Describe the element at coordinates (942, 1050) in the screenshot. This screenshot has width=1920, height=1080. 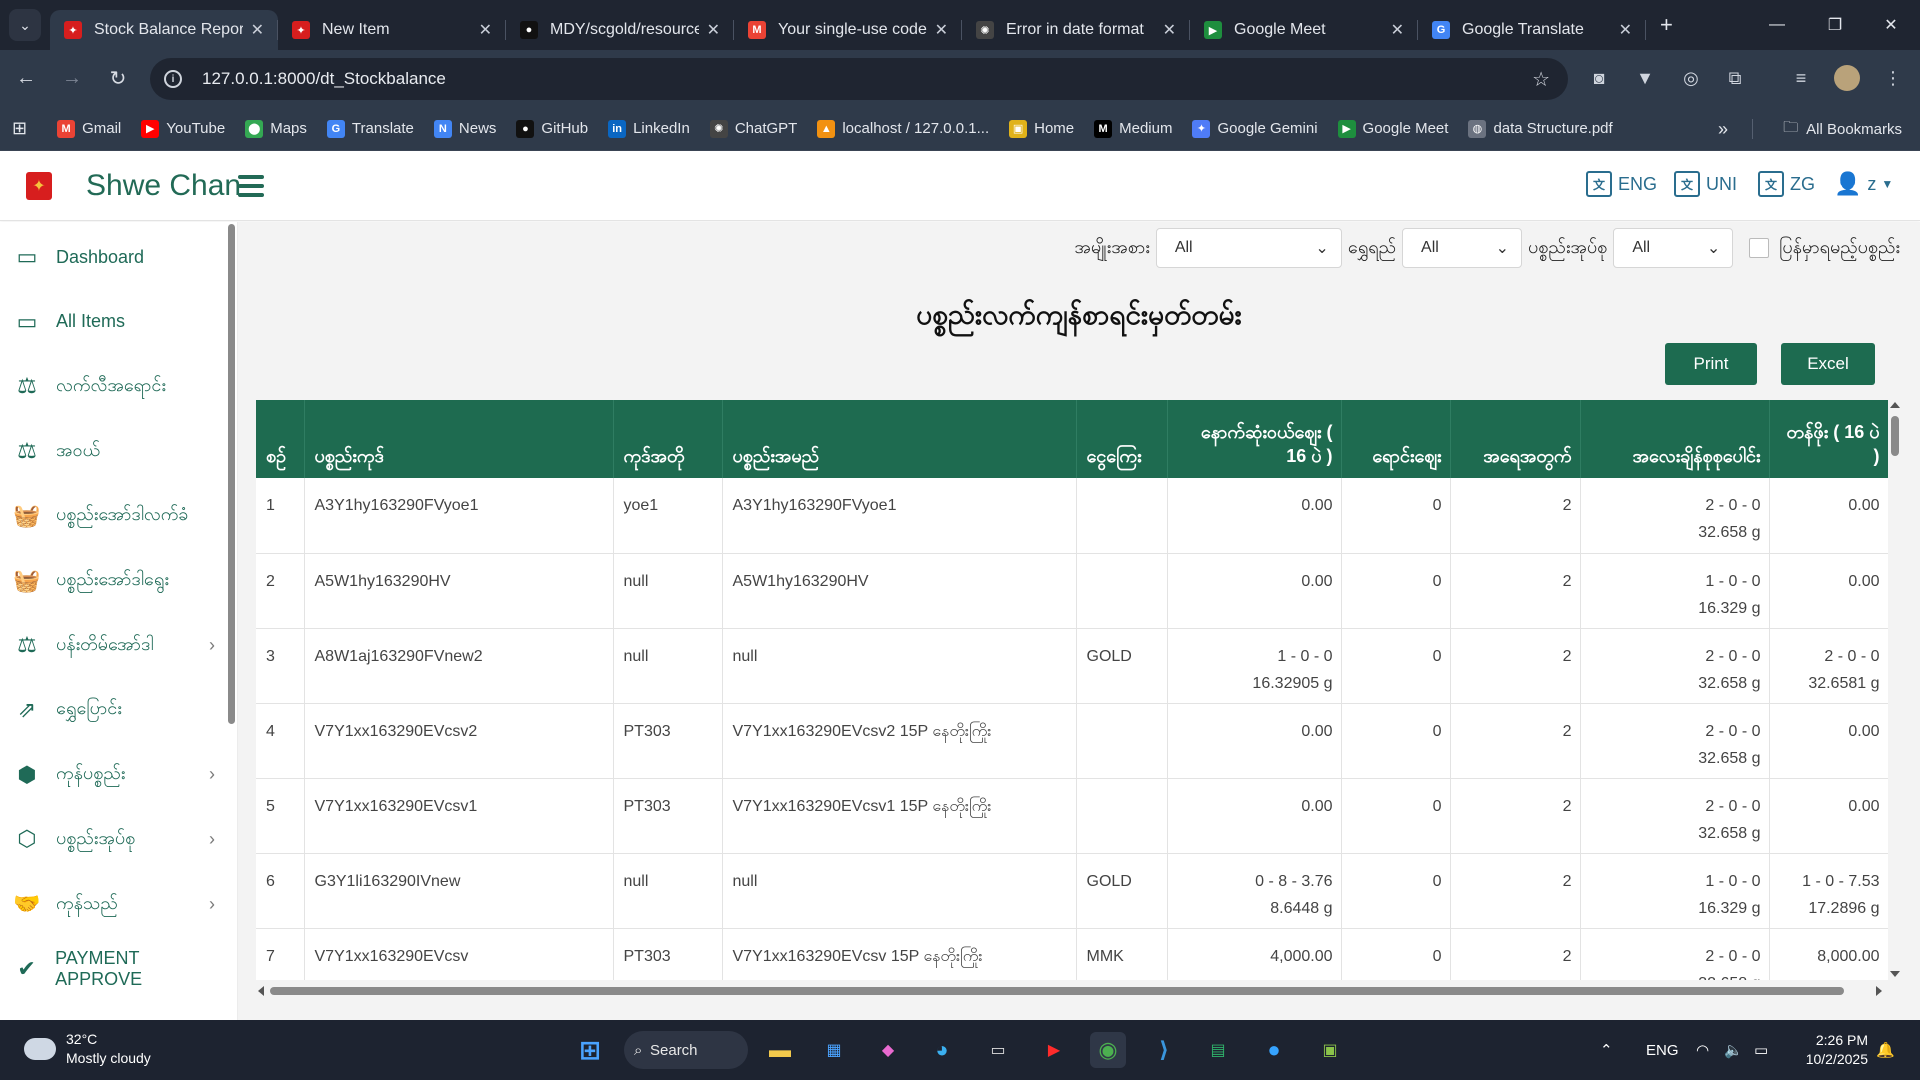
I see `edge-icon: ◕` at that location.